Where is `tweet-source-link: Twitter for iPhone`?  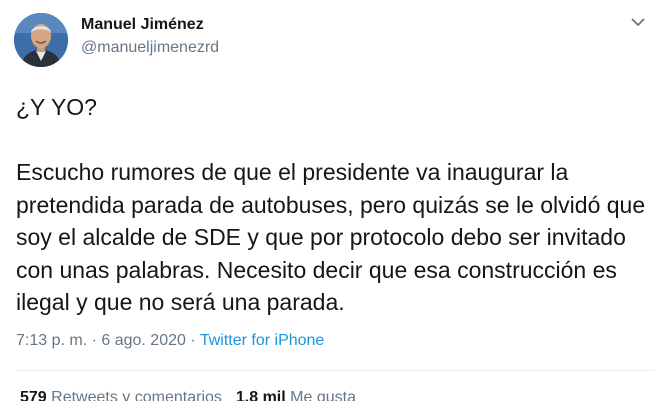
tweet-source-link: Twitter for iPhone is located at coordinates (262, 340).